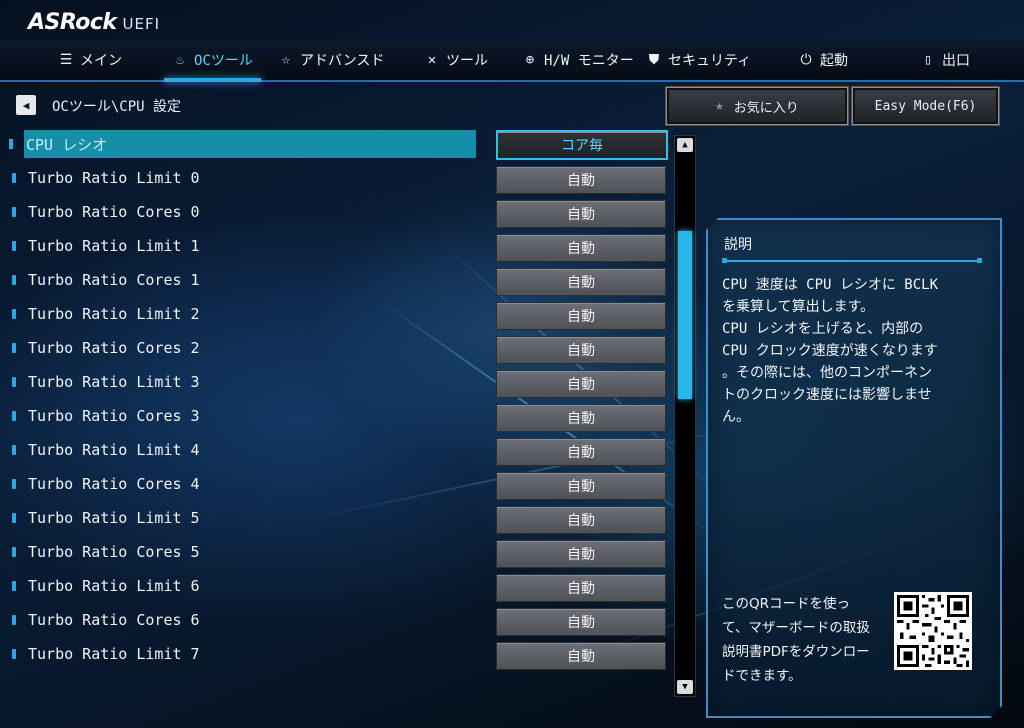  What do you see at coordinates (243, 552) in the screenshot?
I see `setting-row: Turbo Ratio Cores 5` at bounding box center [243, 552].